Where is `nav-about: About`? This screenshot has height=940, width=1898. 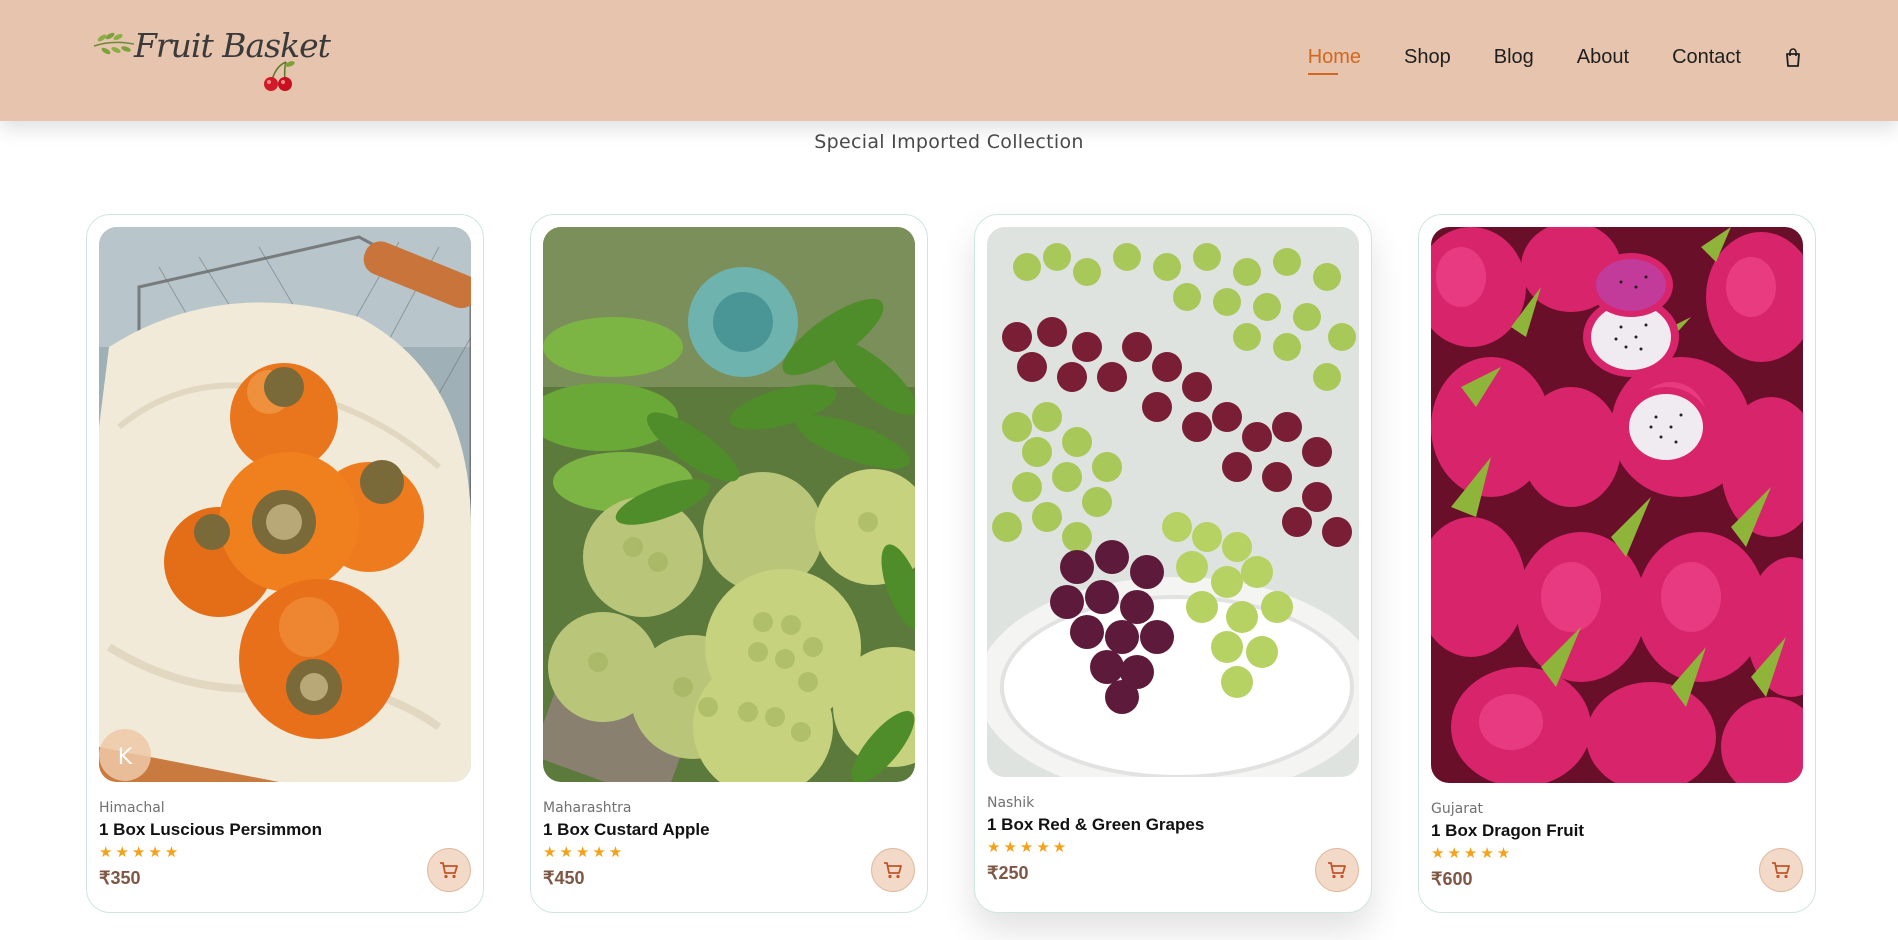 nav-about: About is located at coordinates (1603, 57).